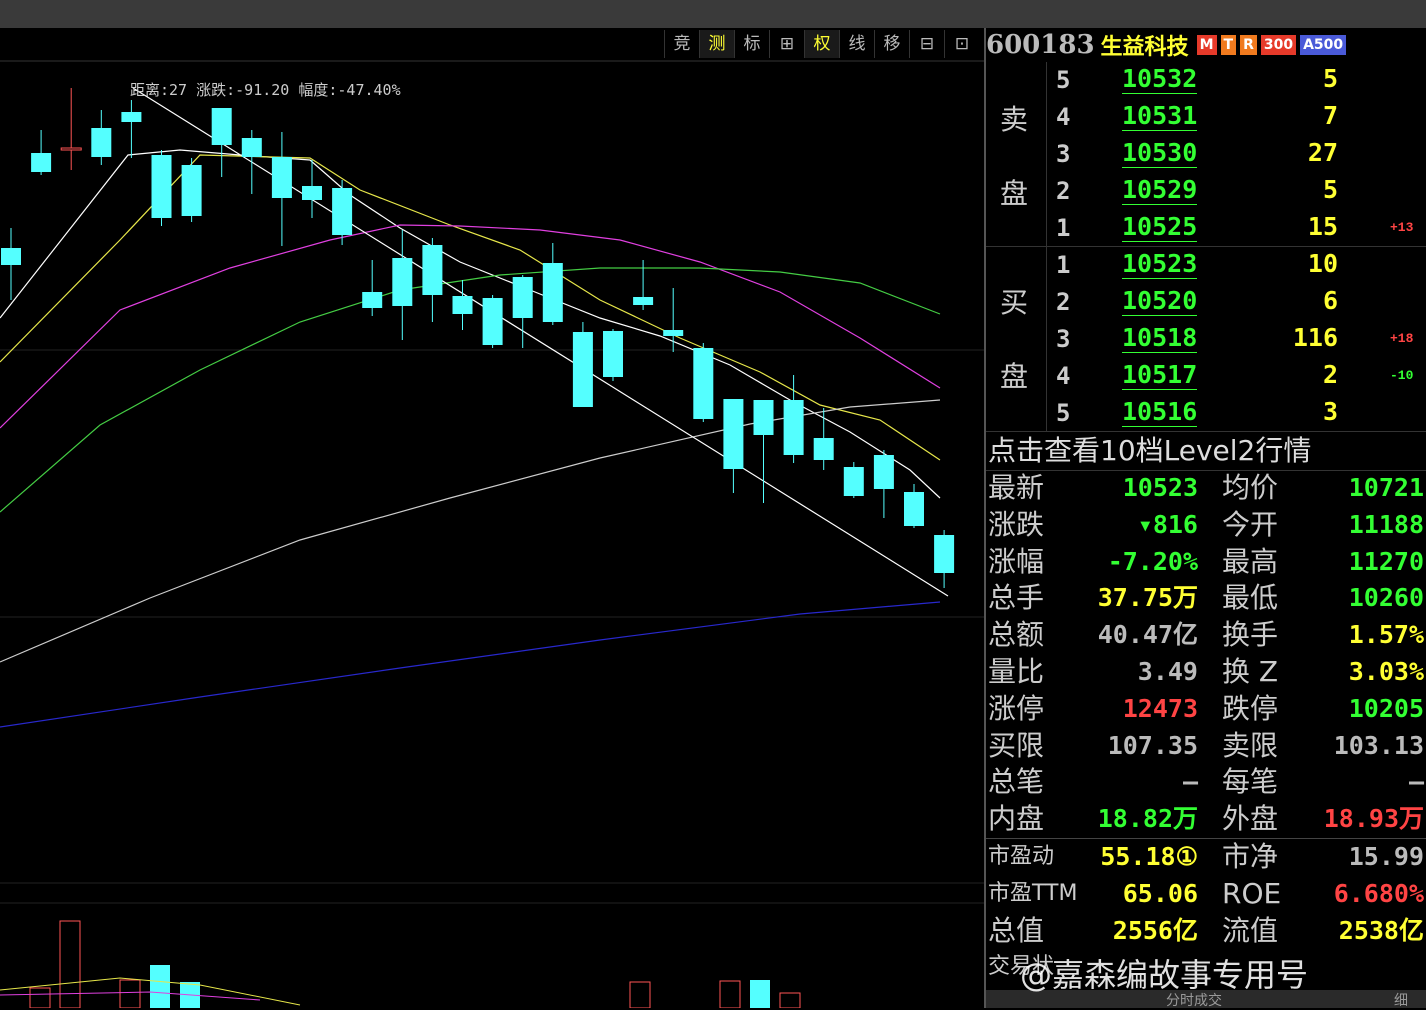  What do you see at coordinates (1033, 893) in the screenshot?
I see `stat-label: 市盈TTM` at bounding box center [1033, 893].